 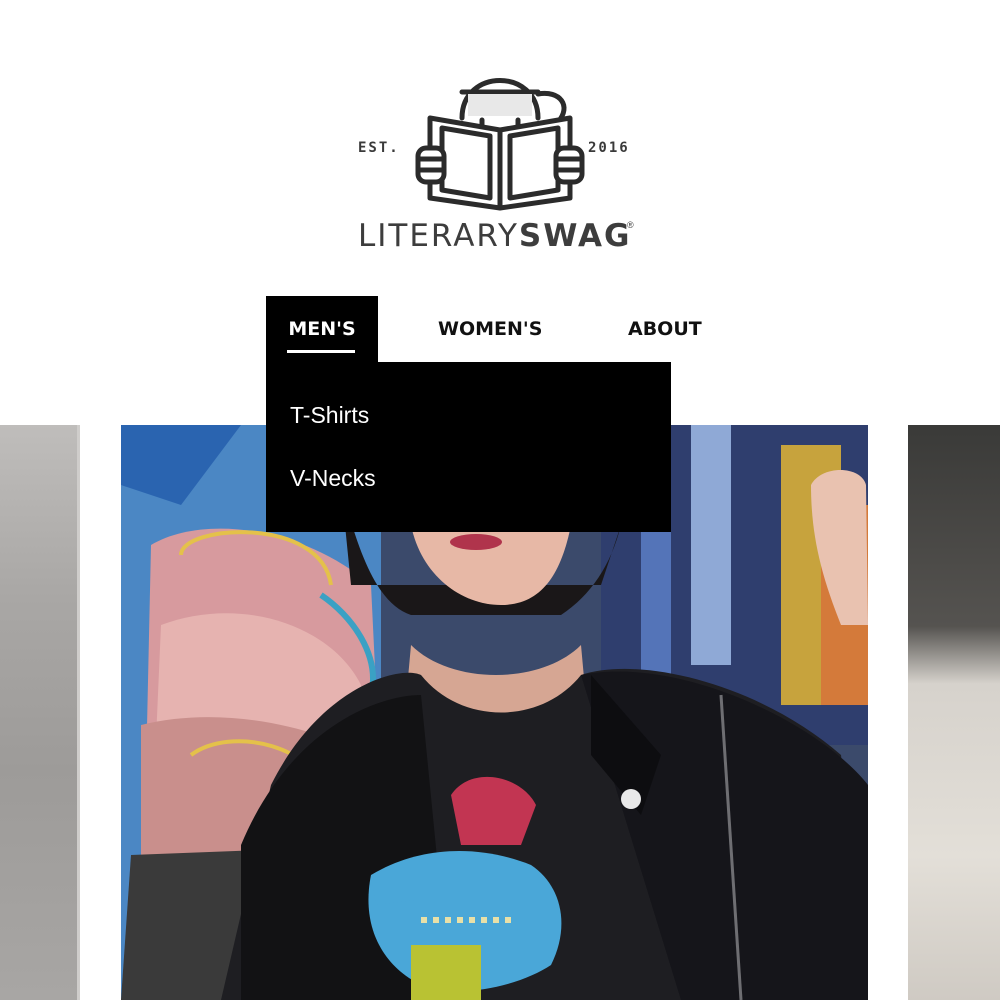 What do you see at coordinates (321, 351) in the screenshot?
I see `active-underline` at bounding box center [321, 351].